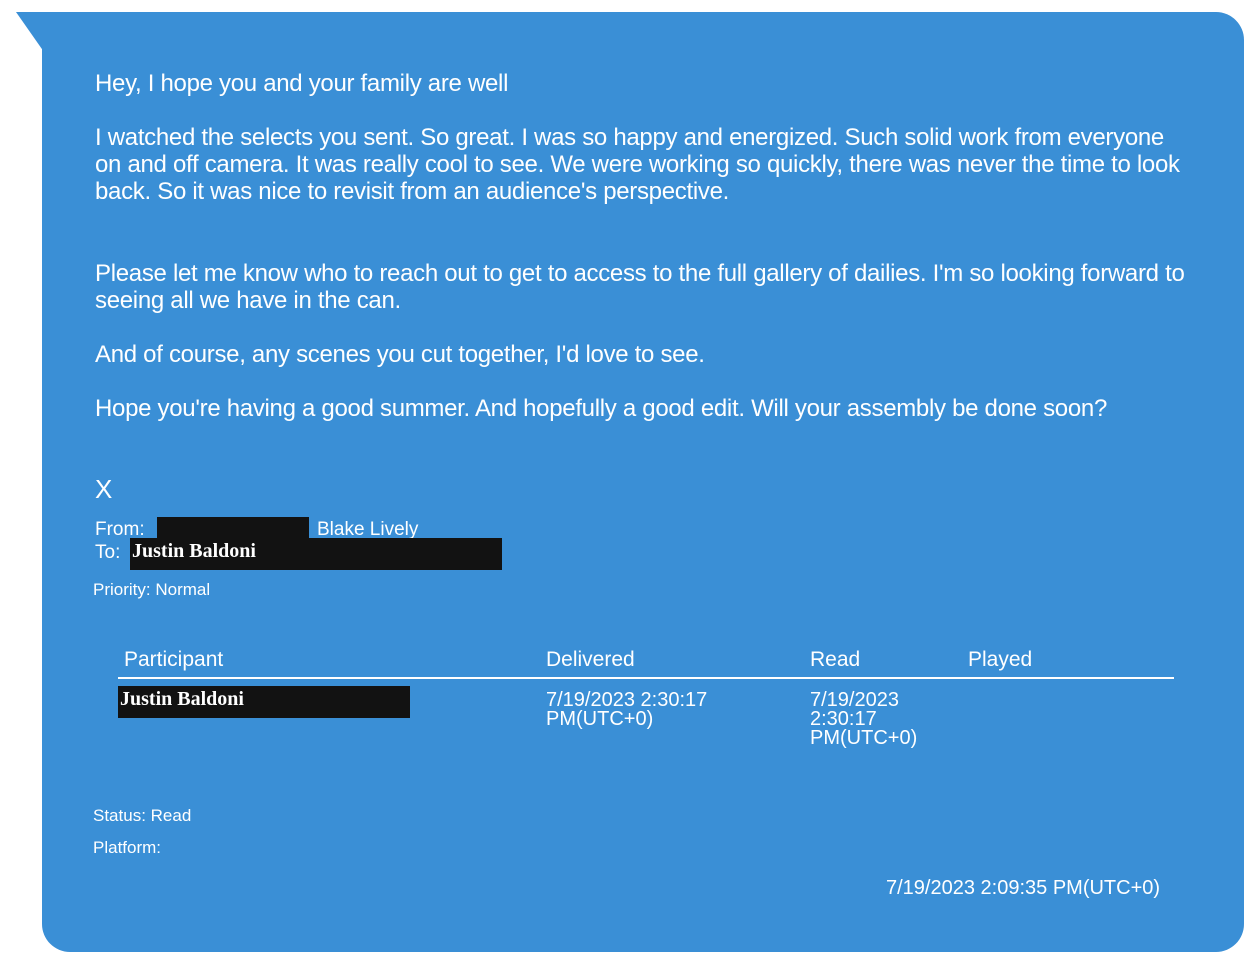 This screenshot has width=1246, height=955. Describe the element at coordinates (194, 551) in the screenshot. I see `to-name: Justin Baldoni` at that location.